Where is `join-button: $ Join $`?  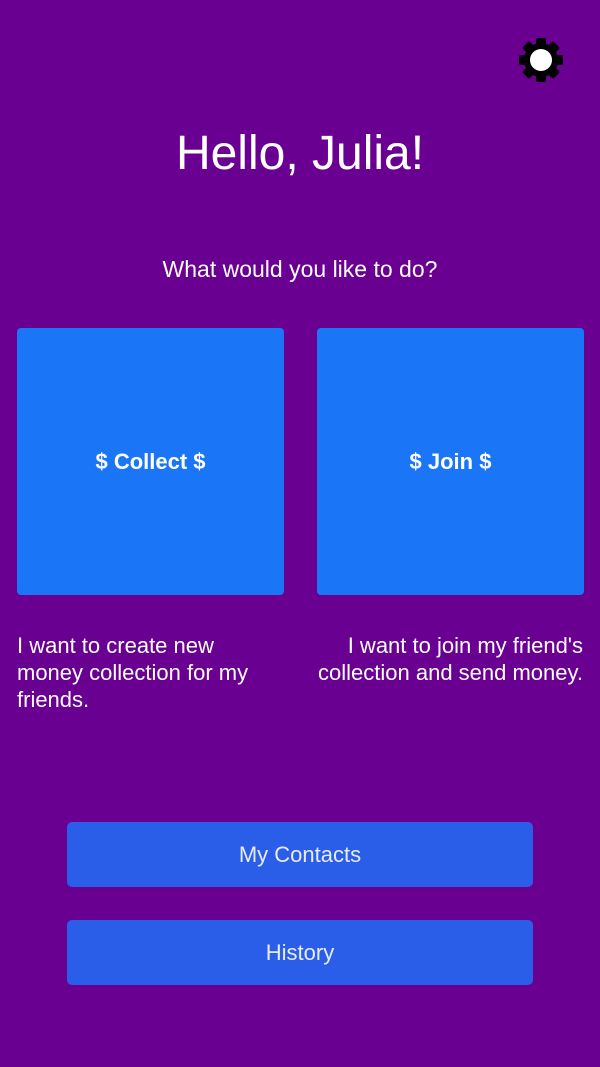 join-button: $ Join $ is located at coordinates (450, 461).